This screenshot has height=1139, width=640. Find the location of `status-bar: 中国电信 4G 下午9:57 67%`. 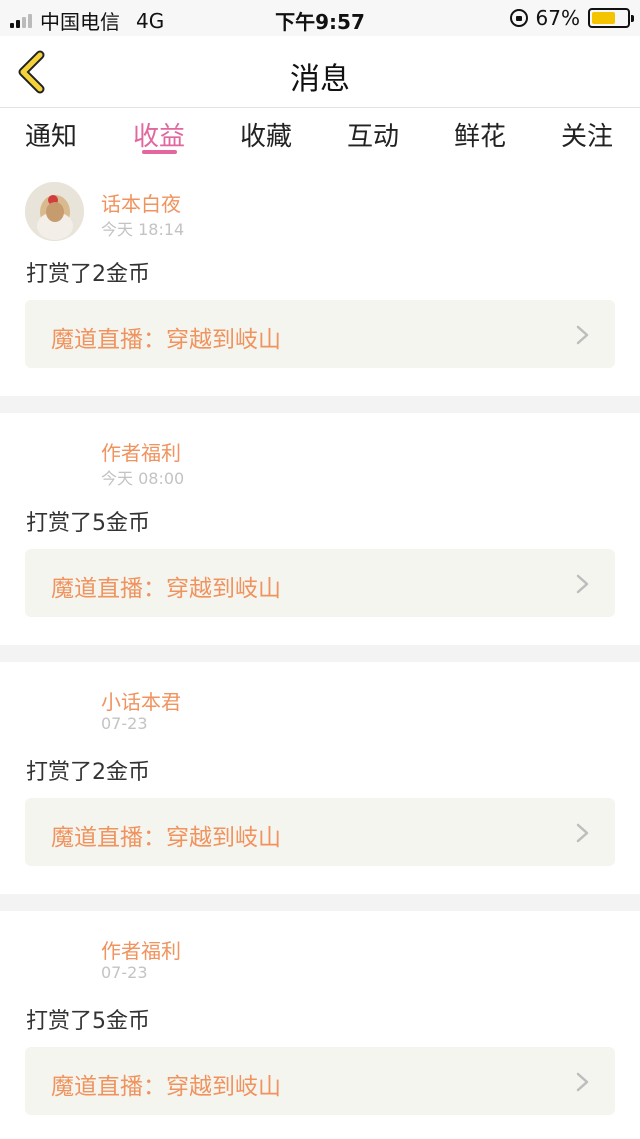

status-bar: 中国电信 4G 下午9:57 67% is located at coordinates (320, 18).